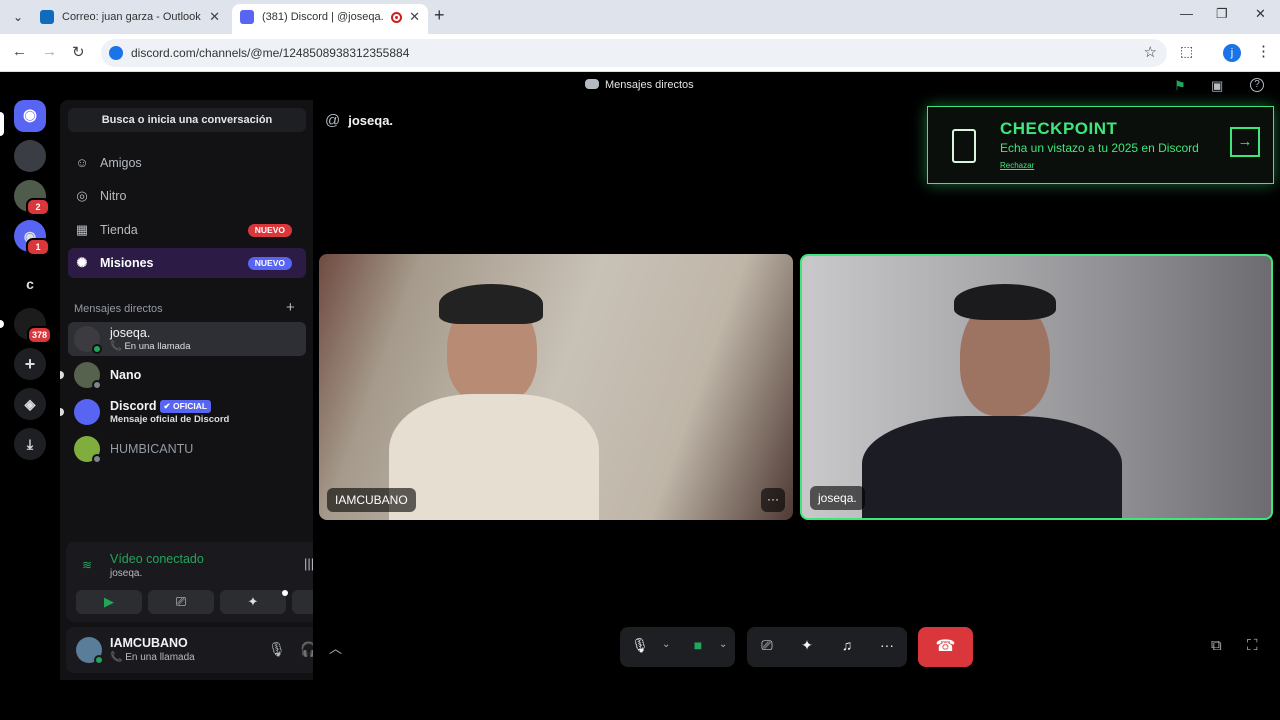 The height and width of the screenshot is (720, 1280). Describe the element at coordinates (371, 120) in the screenshot. I see `channel-name: joseqa.` at that location.